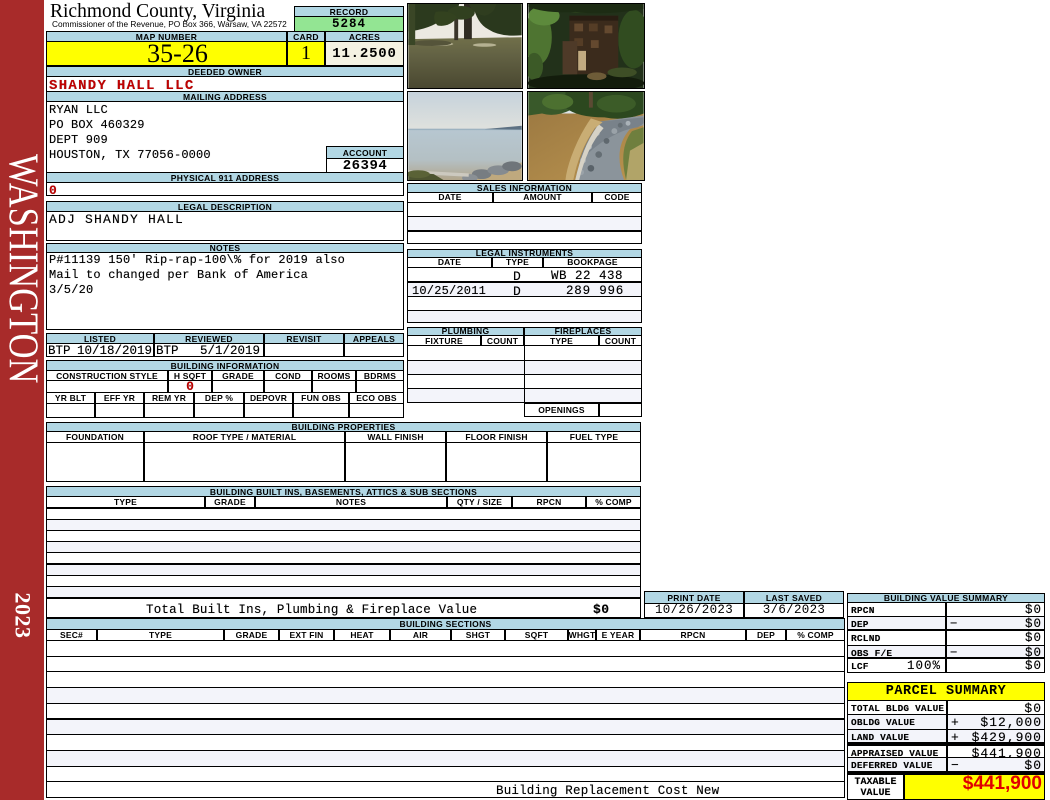 The image size is (1050, 800). What do you see at coordinates (22, 268) in the screenshot?
I see `svg-text: WASHINGTON` at bounding box center [22, 268].